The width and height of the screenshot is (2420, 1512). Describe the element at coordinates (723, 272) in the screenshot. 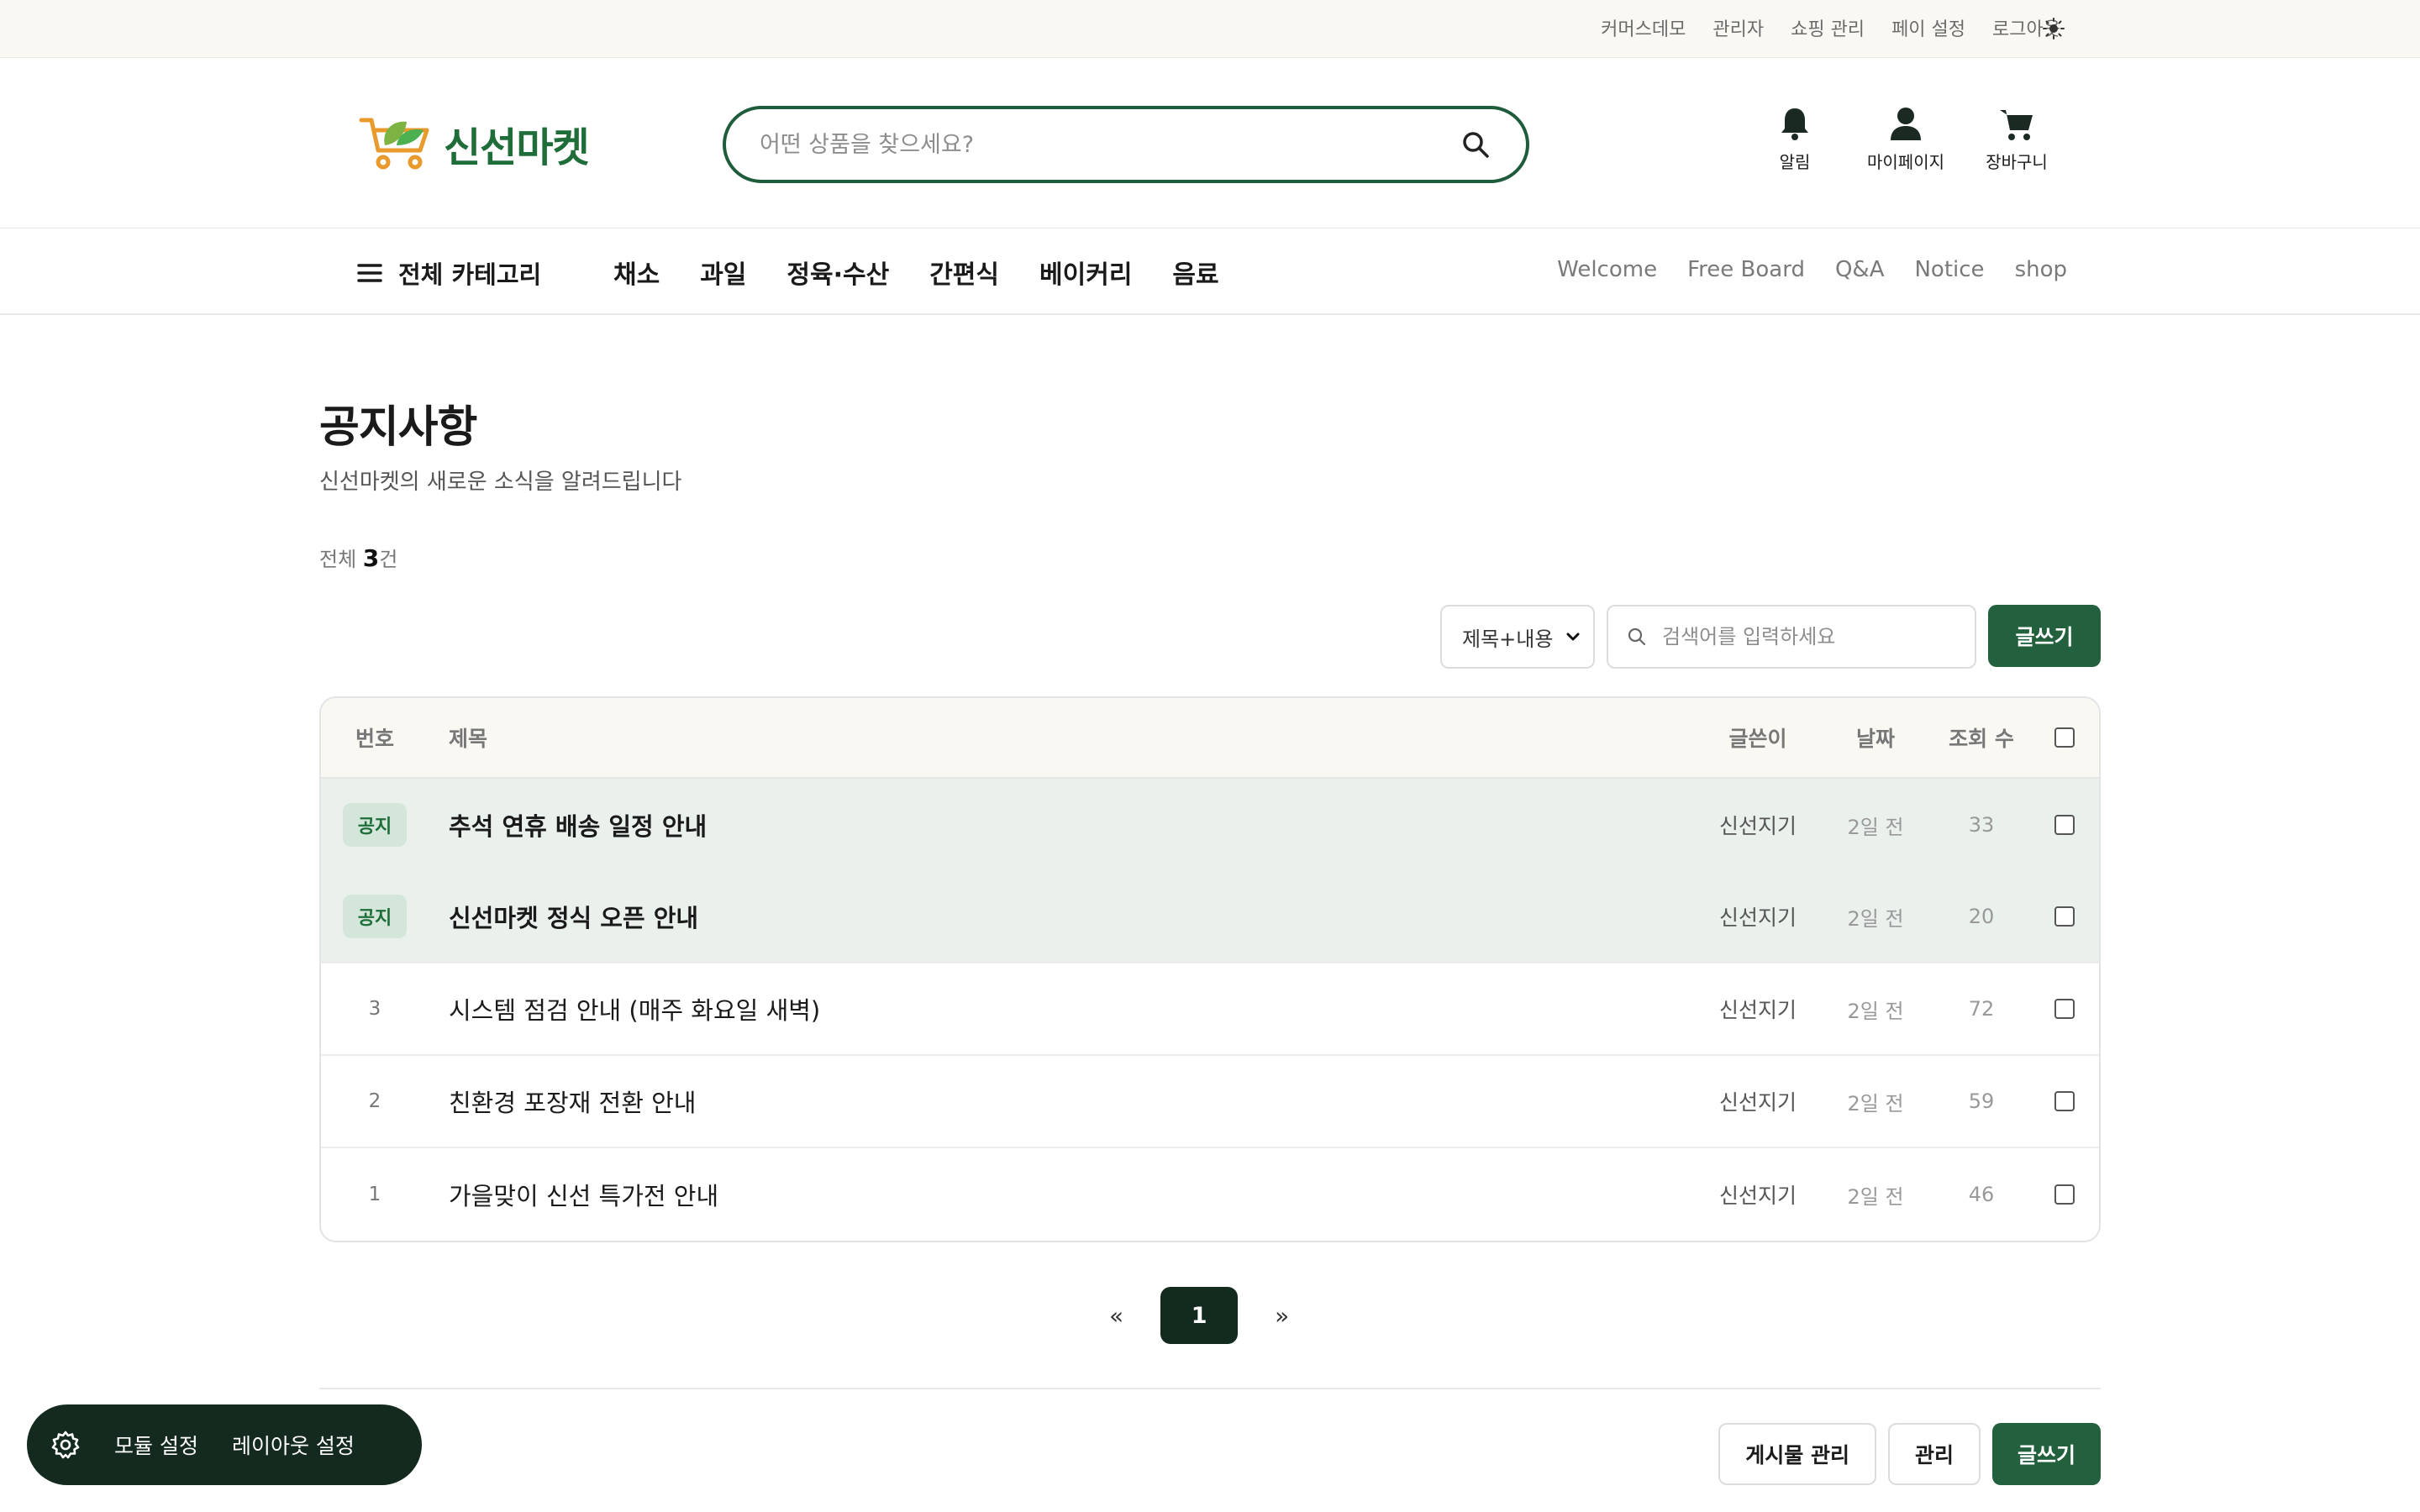

I see `category-fruits: 과일` at that location.